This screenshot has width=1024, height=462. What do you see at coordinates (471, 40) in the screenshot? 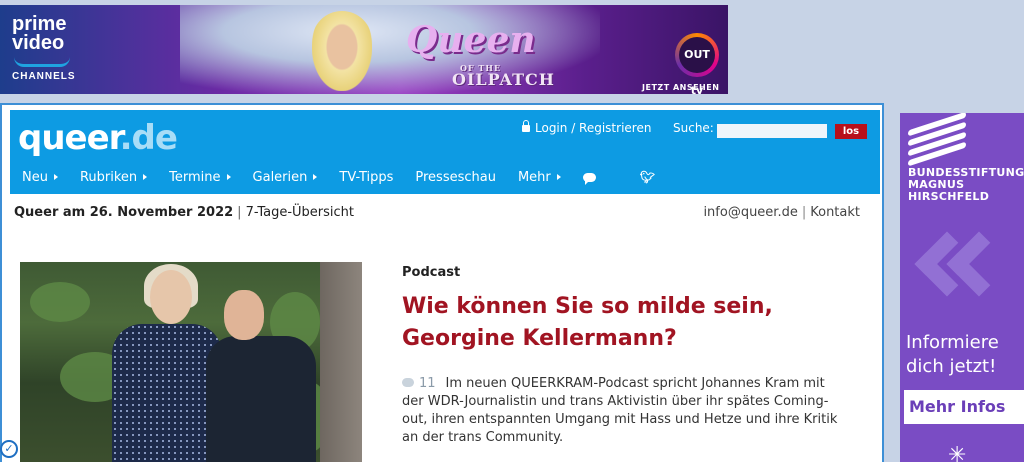
I see `ad-show-title: Queen` at bounding box center [471, 40].